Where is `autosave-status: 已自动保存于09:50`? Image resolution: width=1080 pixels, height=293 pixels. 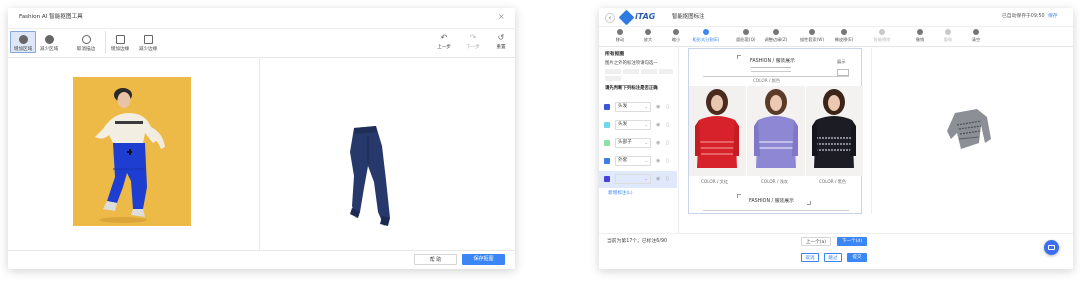 autosave-status: 已自动保存于09:50 is located at coordinates (1023, 16).